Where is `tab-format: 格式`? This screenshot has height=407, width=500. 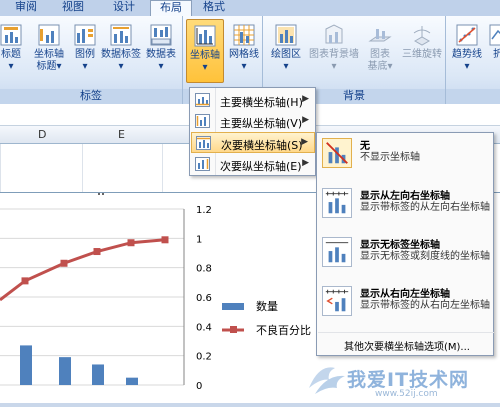 tab-format: 格式 is located at coordinates (214, 8).